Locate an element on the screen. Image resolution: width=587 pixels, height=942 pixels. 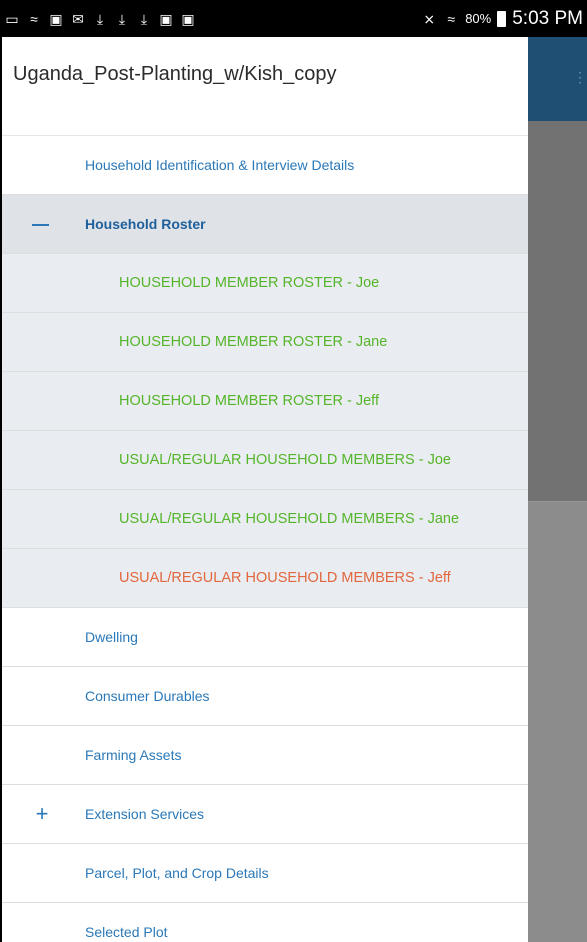
section-household-roster: Household Roster is located at coordinates (265, 224).